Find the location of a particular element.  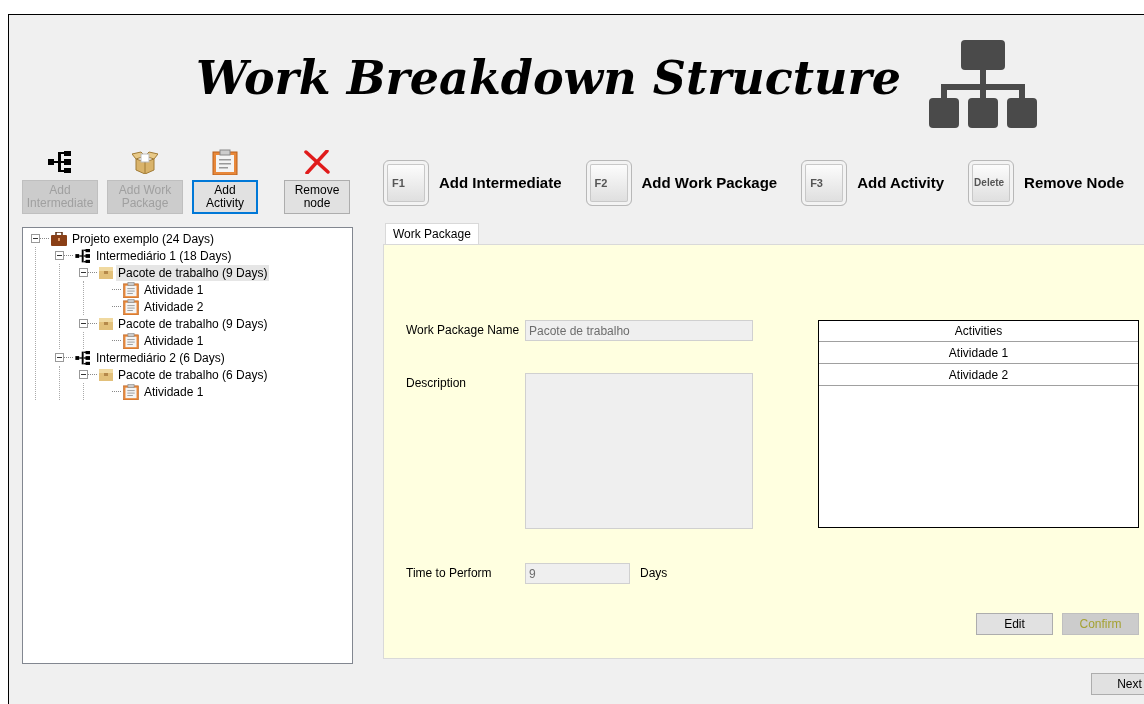

keyboard-key: F2 is located at coordinates (608, 182).